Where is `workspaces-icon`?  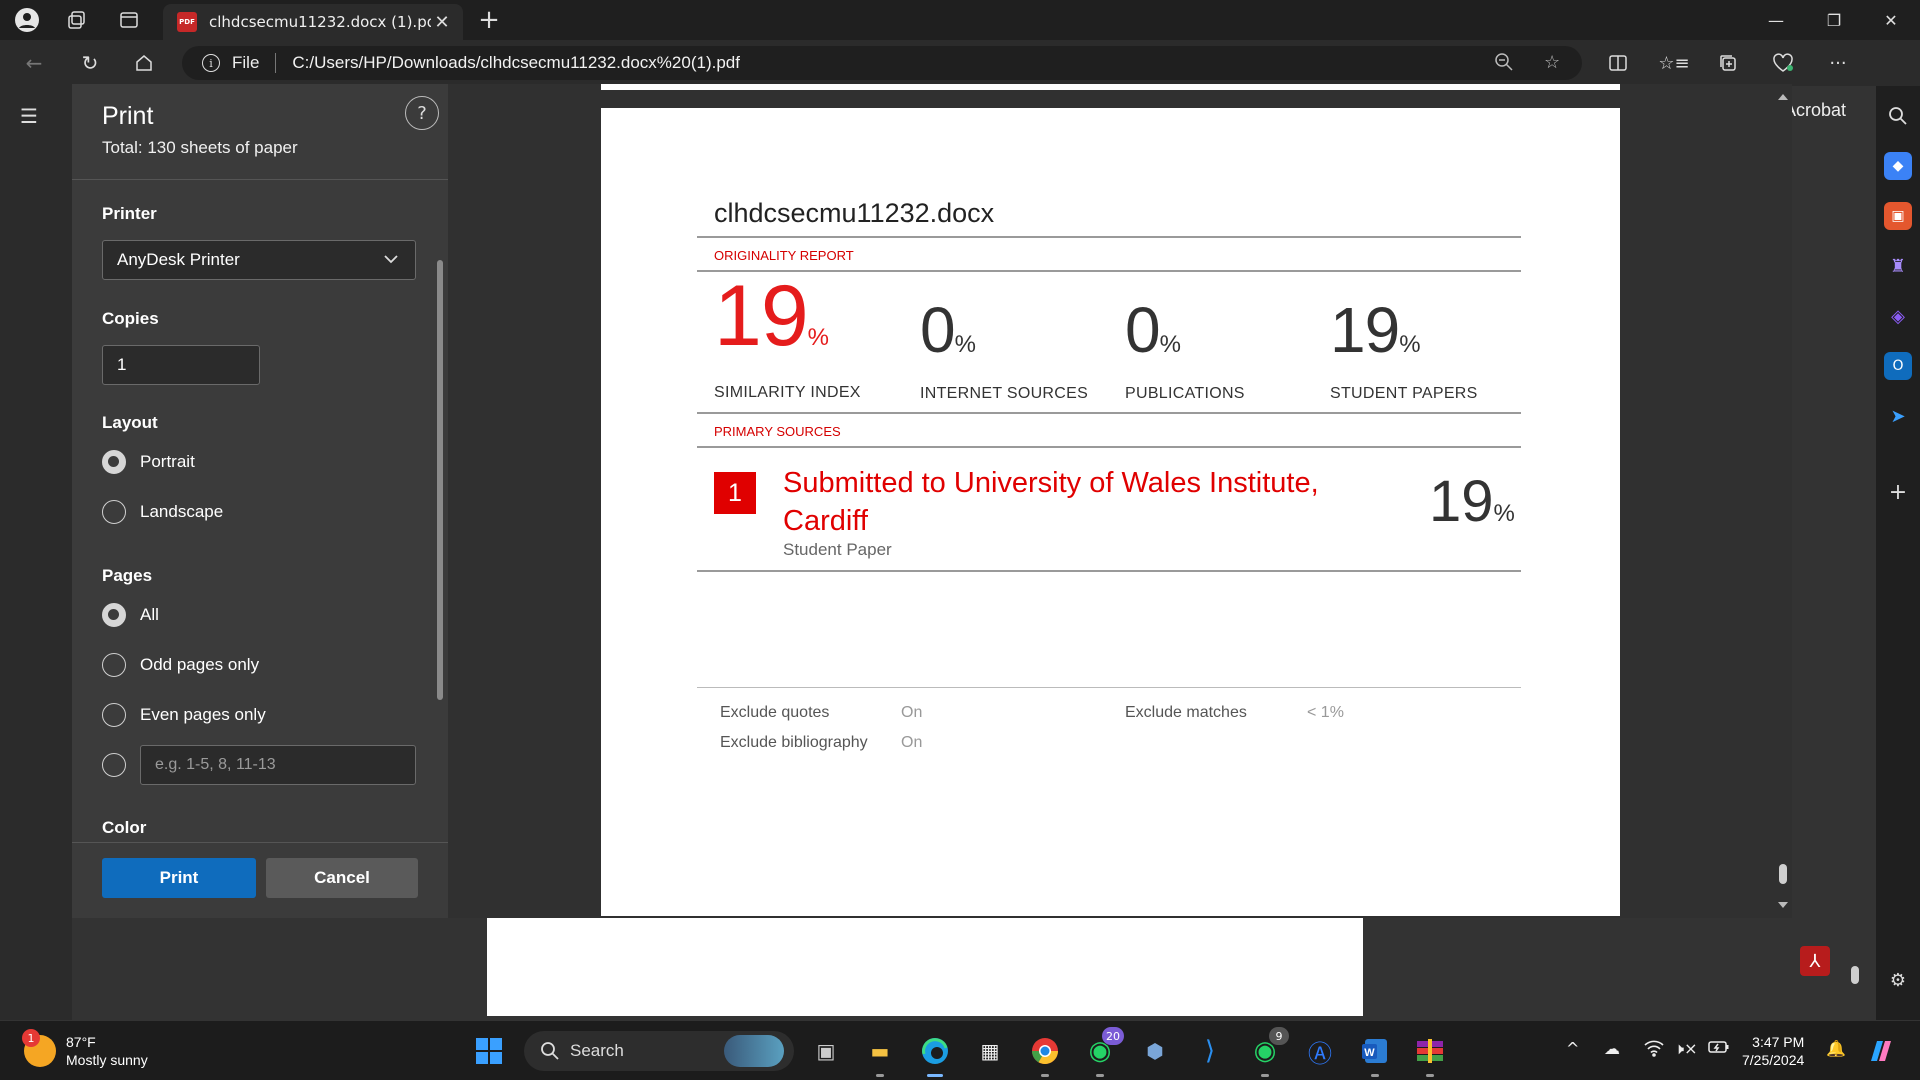 workspaces-icon is located at coordinates (77, 20).